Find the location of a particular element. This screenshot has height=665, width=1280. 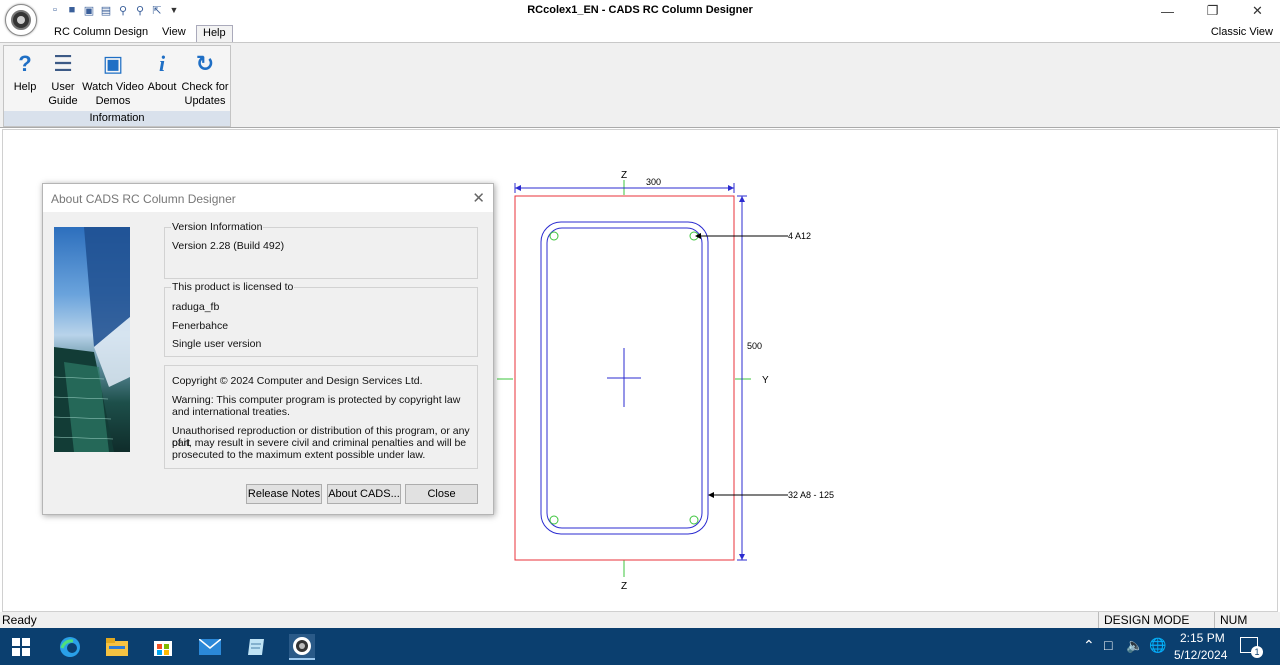

building-photo is located at coordinates (92, 339).